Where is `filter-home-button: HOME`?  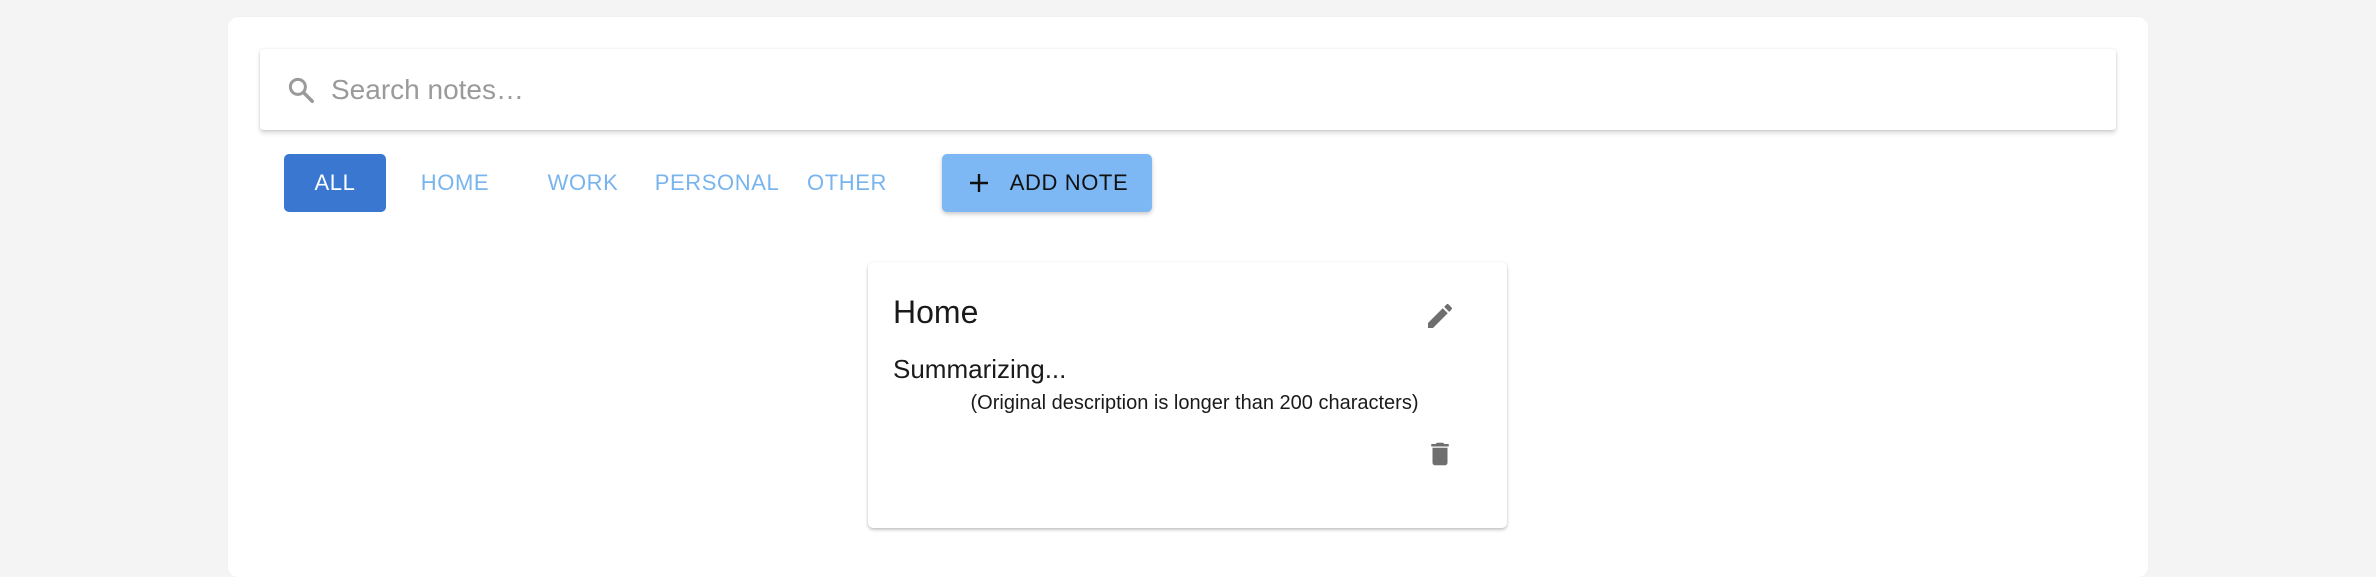 filter-home-button: HOME is located at coordinates (455, 183).